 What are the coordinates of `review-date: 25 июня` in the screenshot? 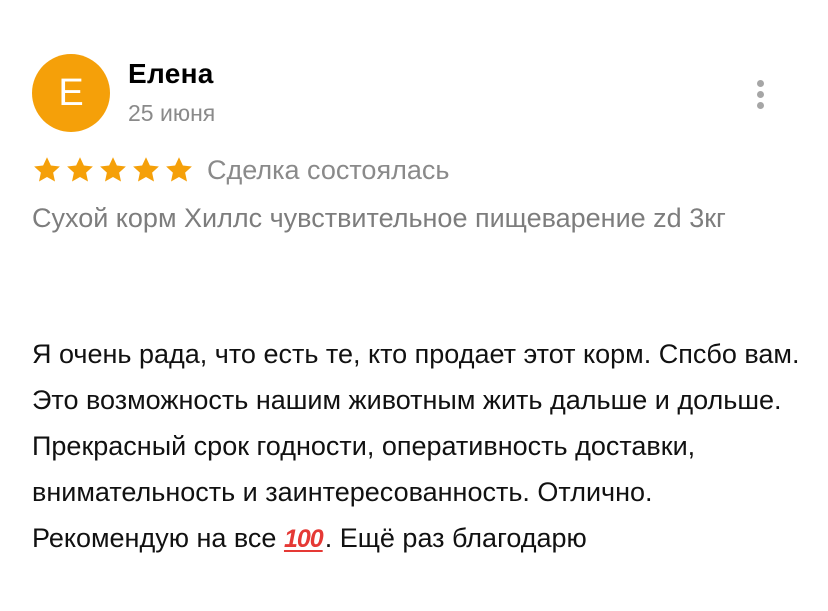 It's located at (172, 113).